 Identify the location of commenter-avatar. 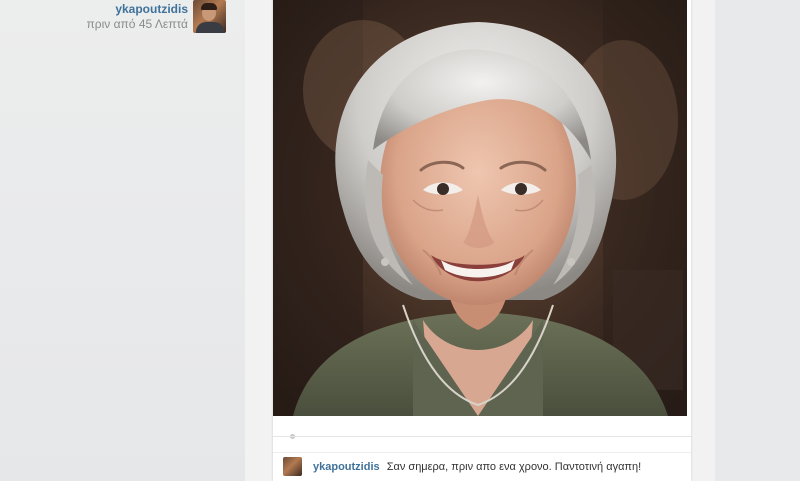
(292, 466).